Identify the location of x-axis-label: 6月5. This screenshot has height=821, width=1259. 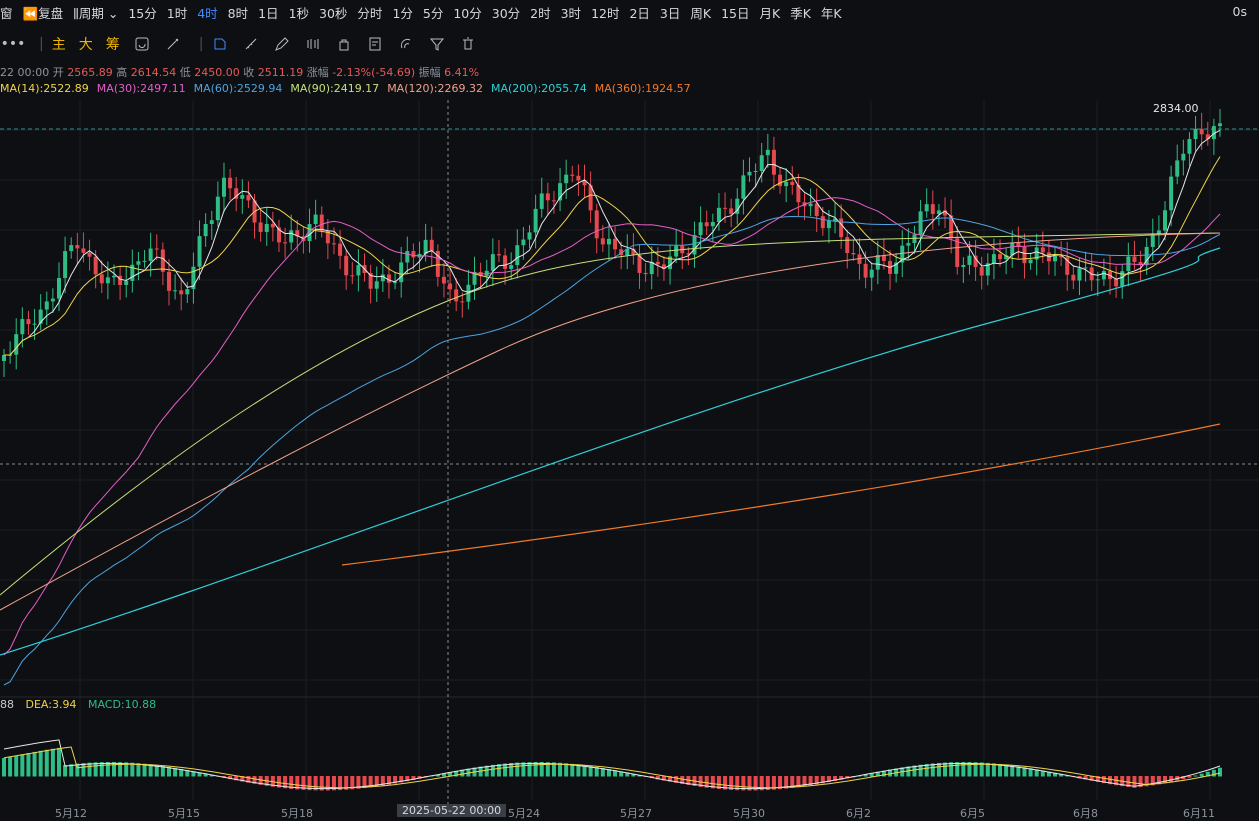
(972, 813).